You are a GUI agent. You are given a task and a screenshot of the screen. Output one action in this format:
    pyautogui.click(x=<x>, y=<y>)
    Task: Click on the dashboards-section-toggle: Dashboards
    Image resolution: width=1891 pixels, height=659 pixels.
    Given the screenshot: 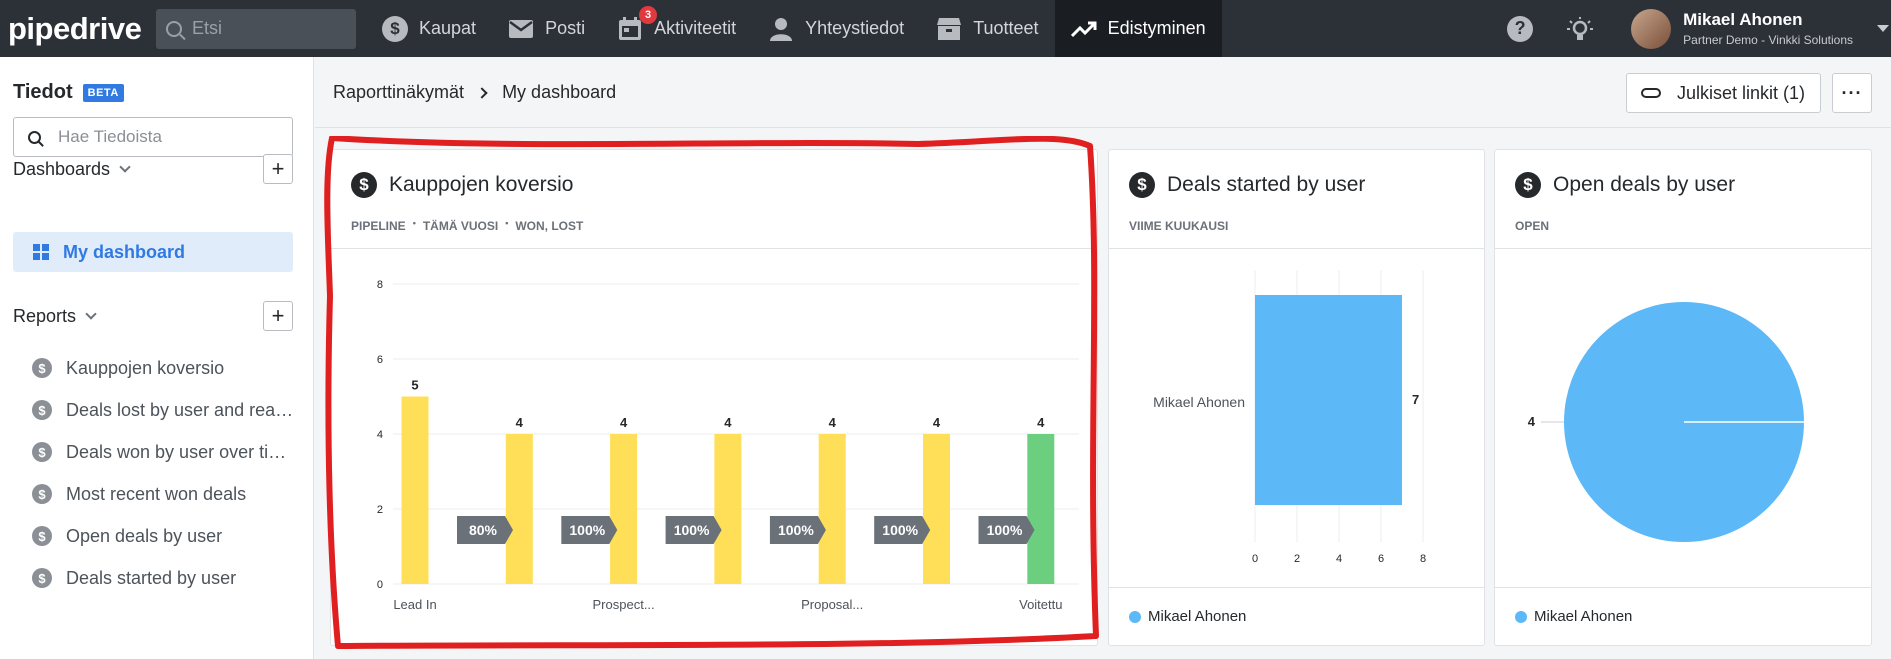 What is the action you would take?
    pyautogui.click(x=72, y=169)
    